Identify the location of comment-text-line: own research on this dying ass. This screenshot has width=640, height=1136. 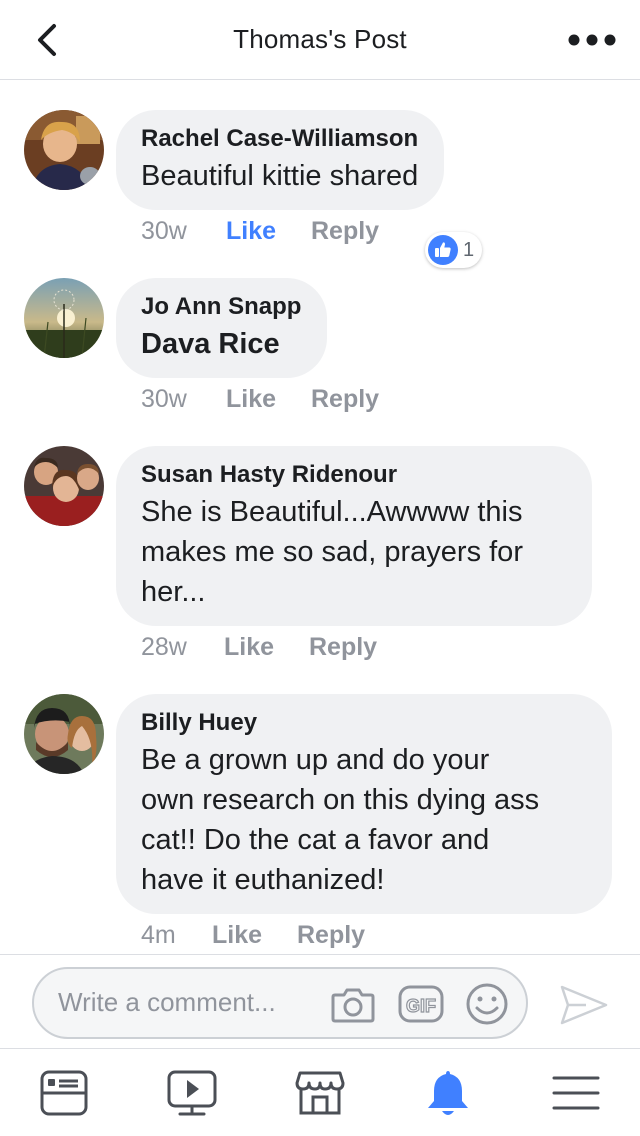
(340, 800).